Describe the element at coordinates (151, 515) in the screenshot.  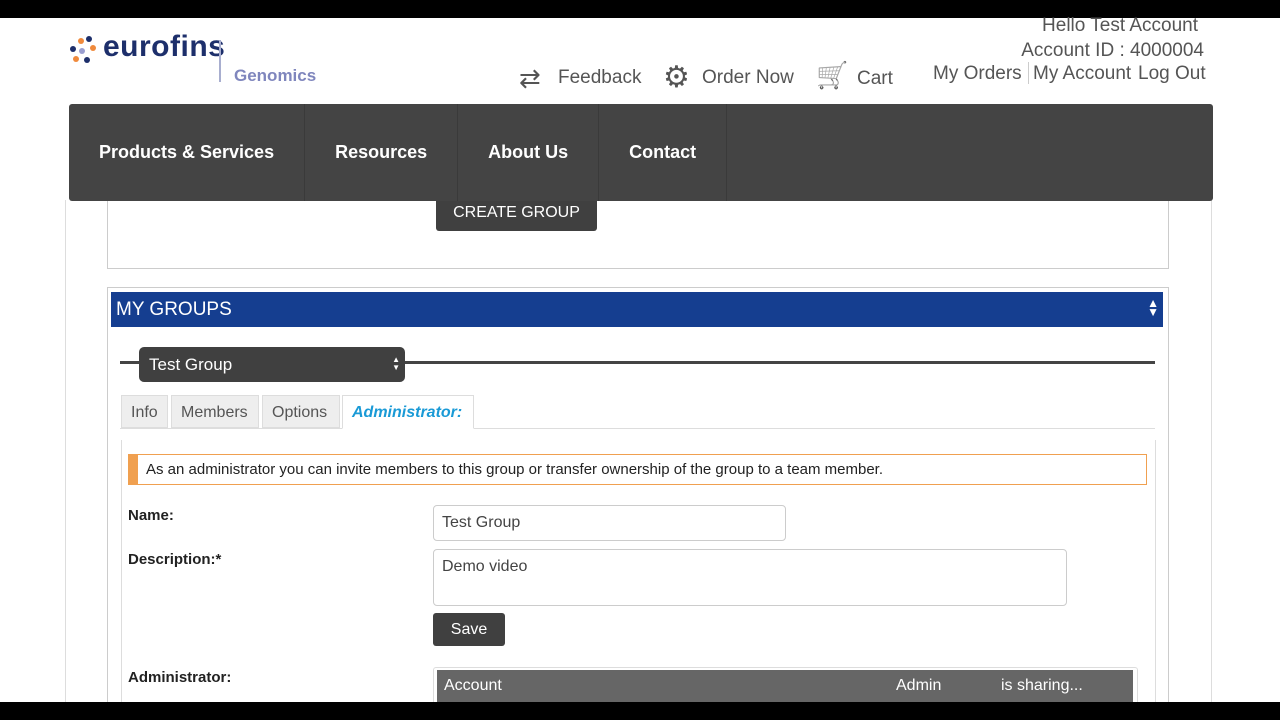
I see `name-label: Name:` at that location.